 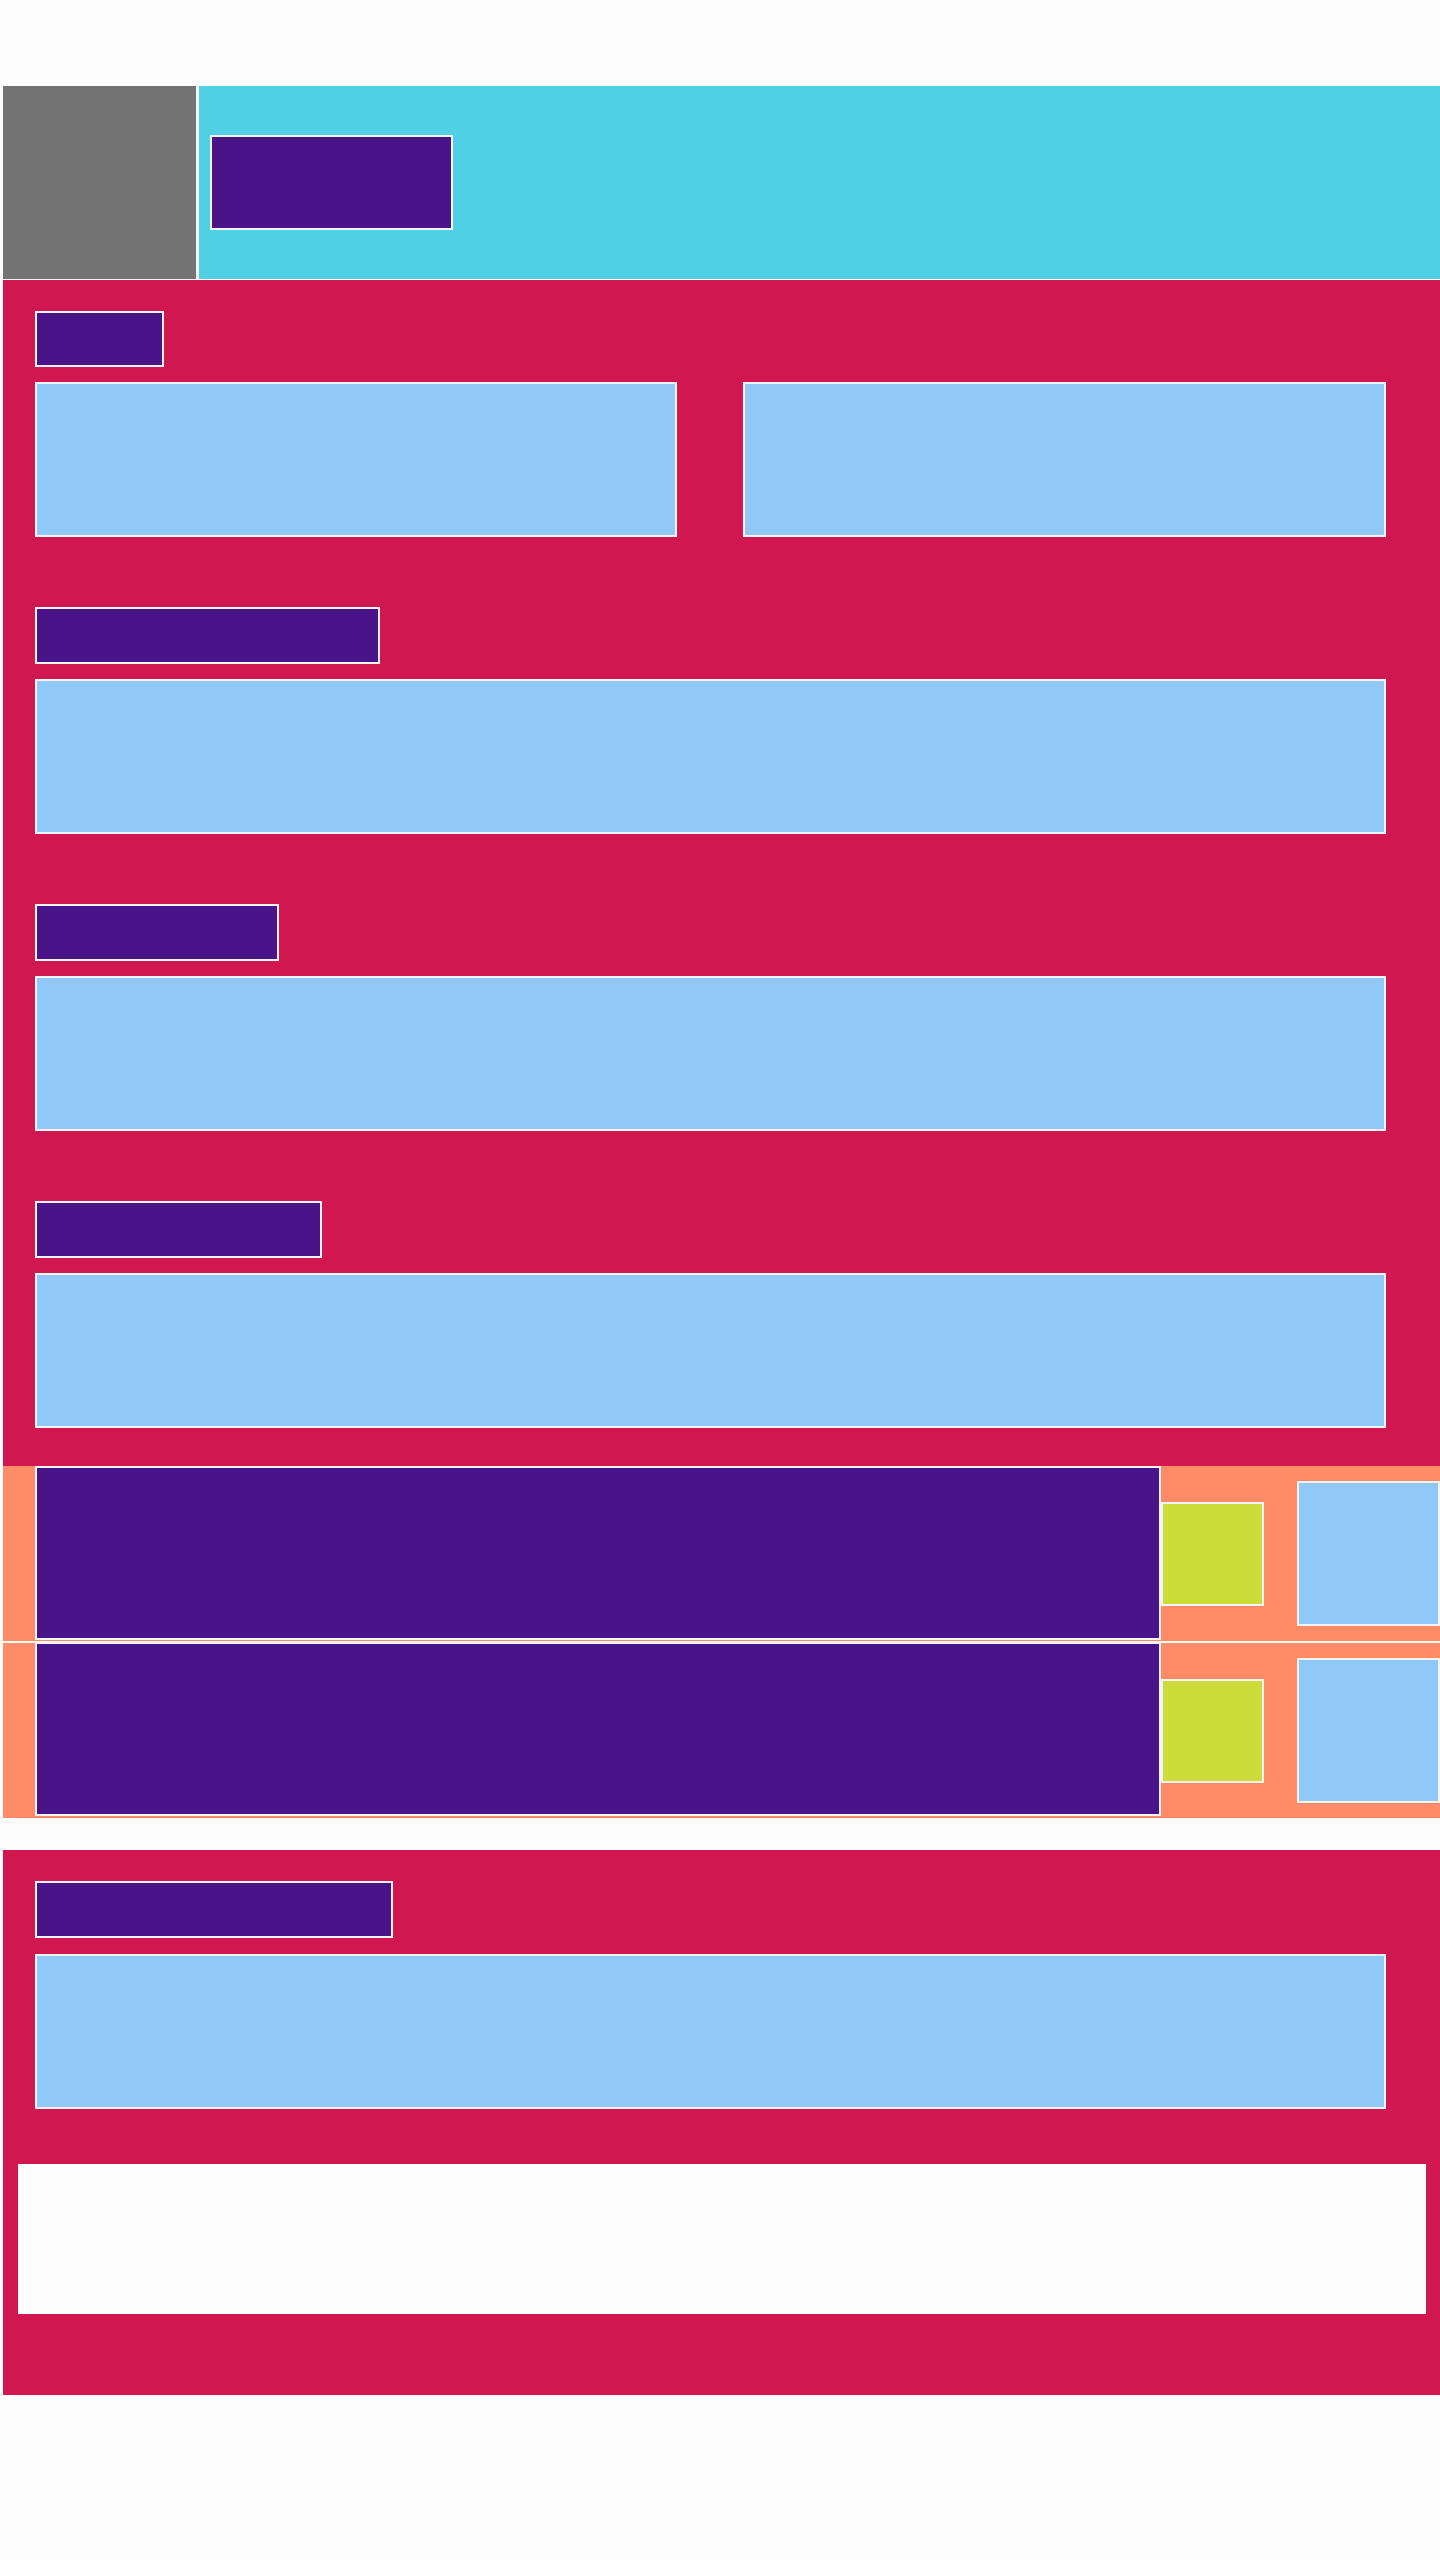 I want to click on submit-button-label, so click(x=722, y=2239).